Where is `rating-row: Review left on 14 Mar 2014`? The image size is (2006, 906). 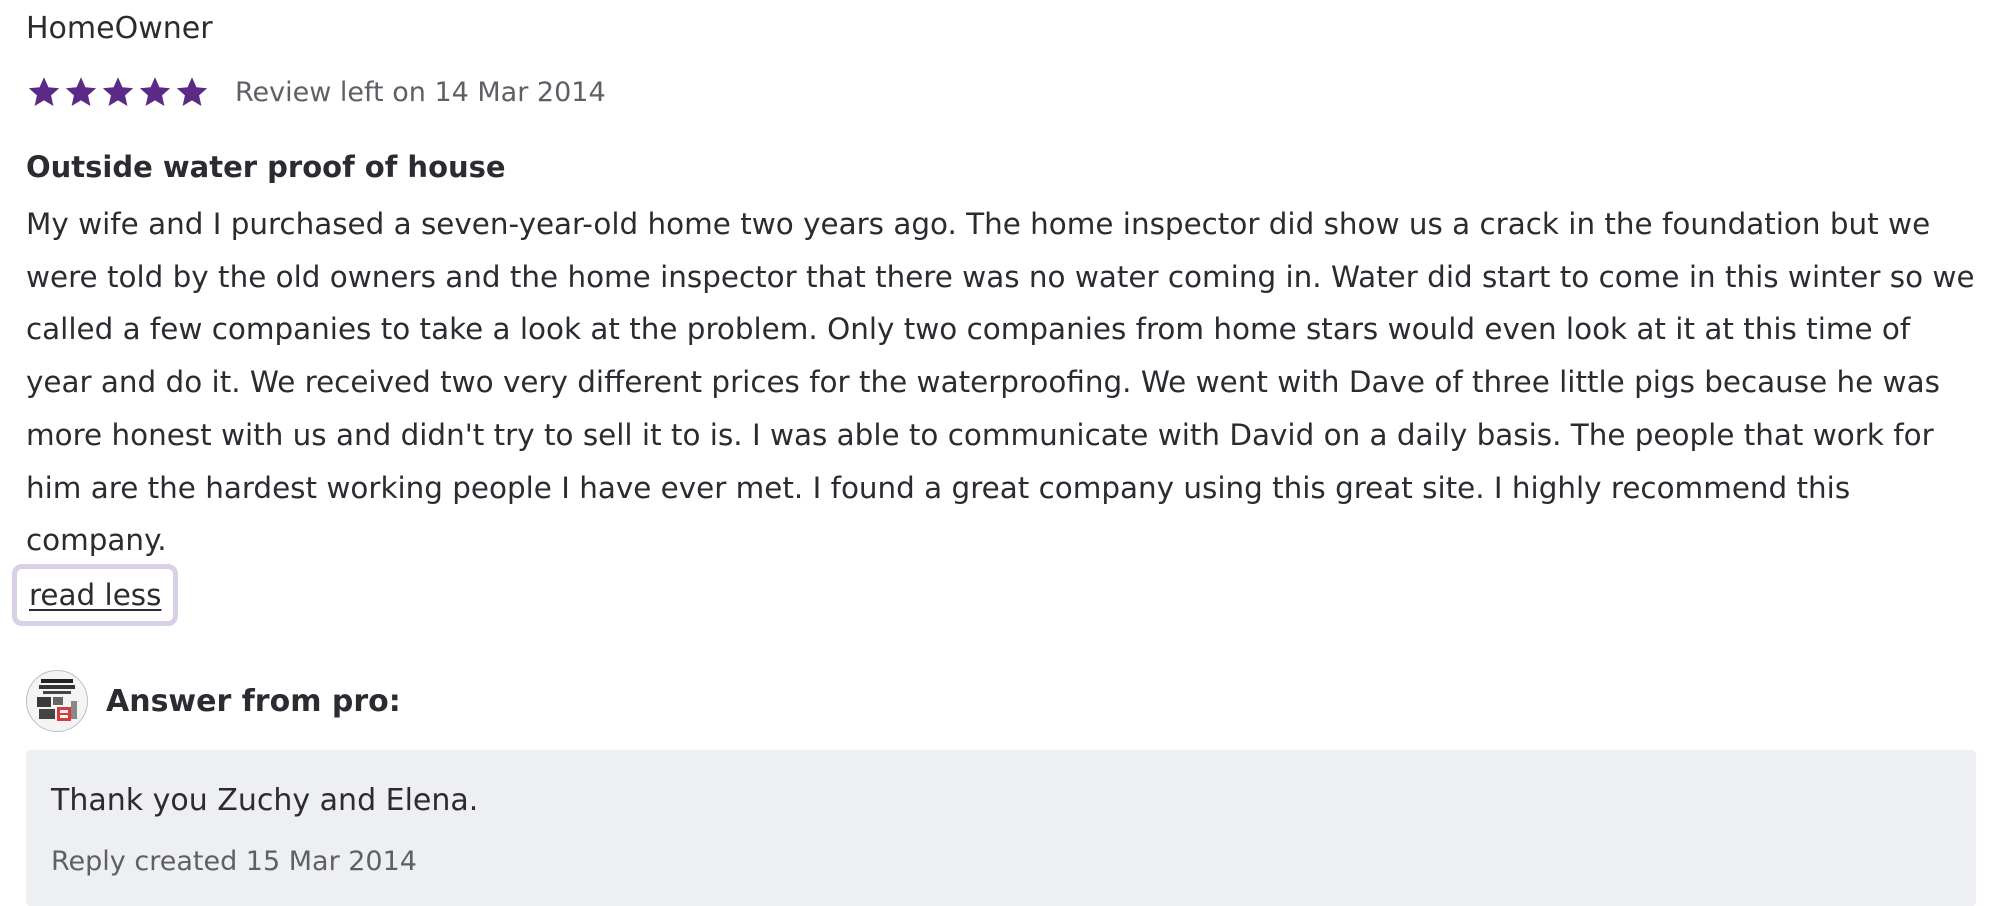
rating-row: Review left on 14 Mar 2014 is located at coordinates (316, 92).